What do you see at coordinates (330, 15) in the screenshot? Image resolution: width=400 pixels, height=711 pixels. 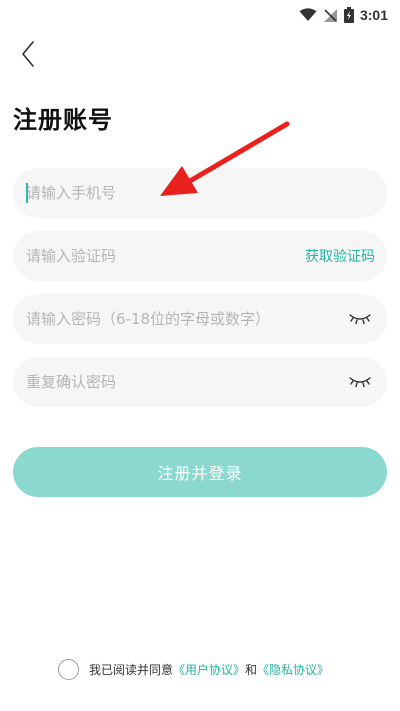 I see `no-sim-icon` at bounding box center [330, 15].